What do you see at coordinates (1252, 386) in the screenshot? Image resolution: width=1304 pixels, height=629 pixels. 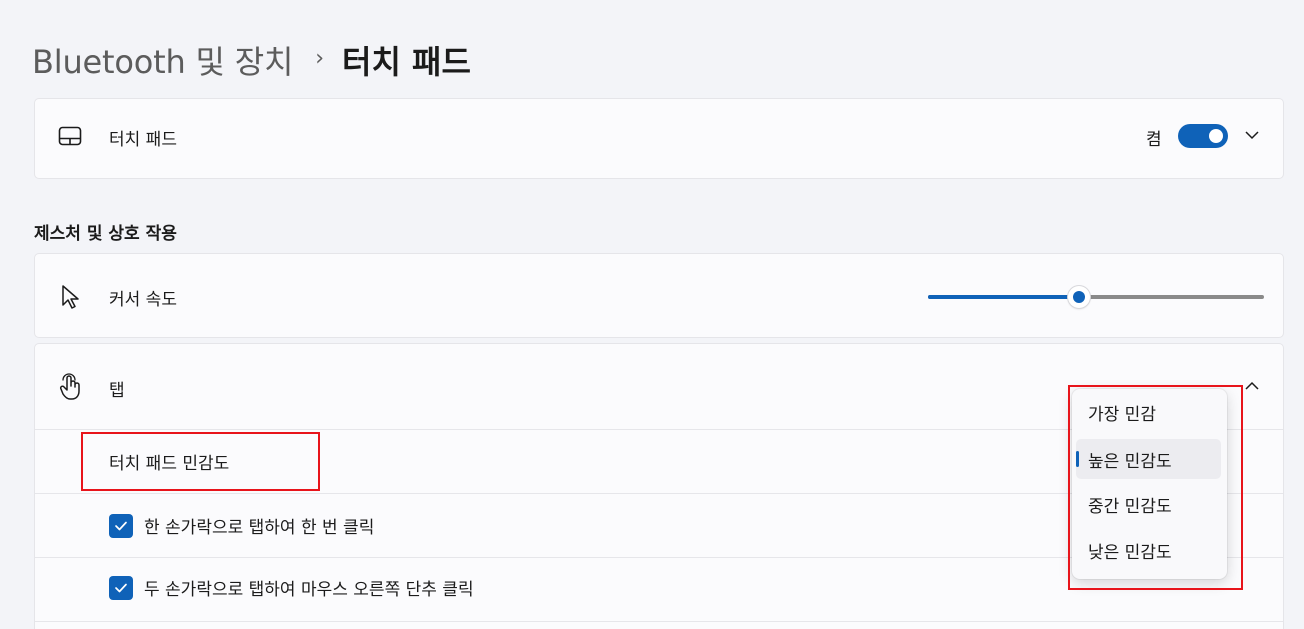 I see `chevron-up-icon` at bounding box center [1252, 386].